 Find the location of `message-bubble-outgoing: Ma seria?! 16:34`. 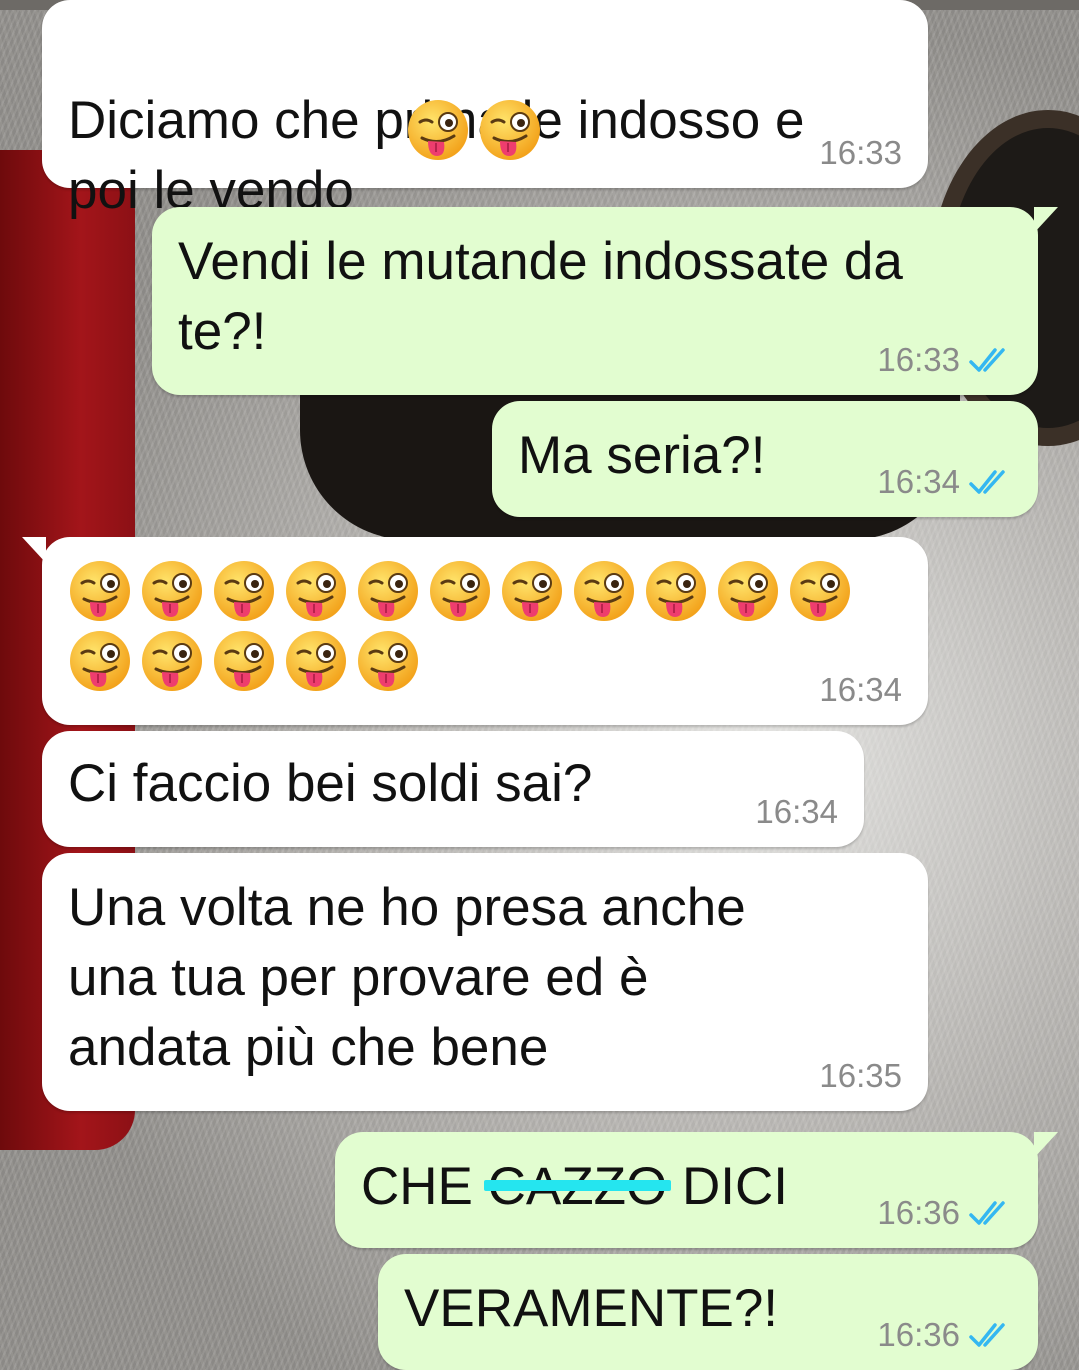

message-bubble-outgoing: Ma seria?! 16:34 is located at coordinates (765, 459).